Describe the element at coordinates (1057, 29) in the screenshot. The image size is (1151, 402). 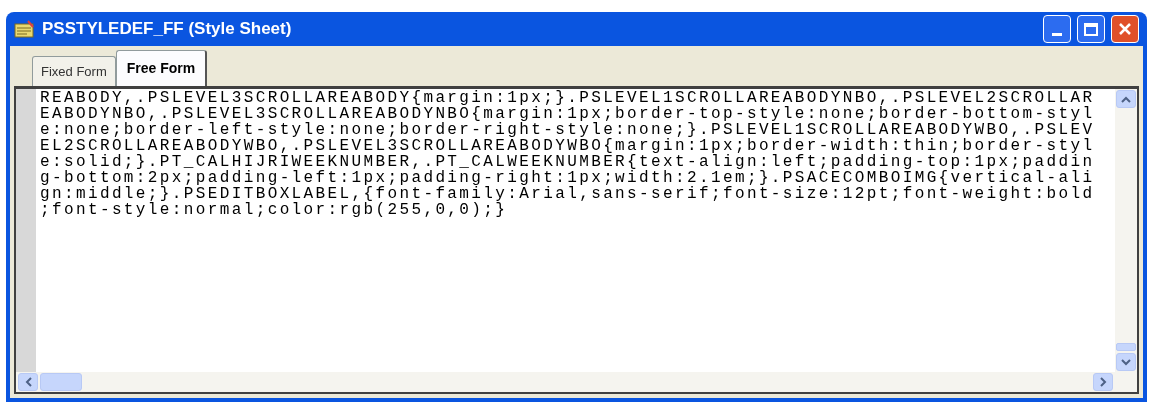
I see `minimize-button` at that location.